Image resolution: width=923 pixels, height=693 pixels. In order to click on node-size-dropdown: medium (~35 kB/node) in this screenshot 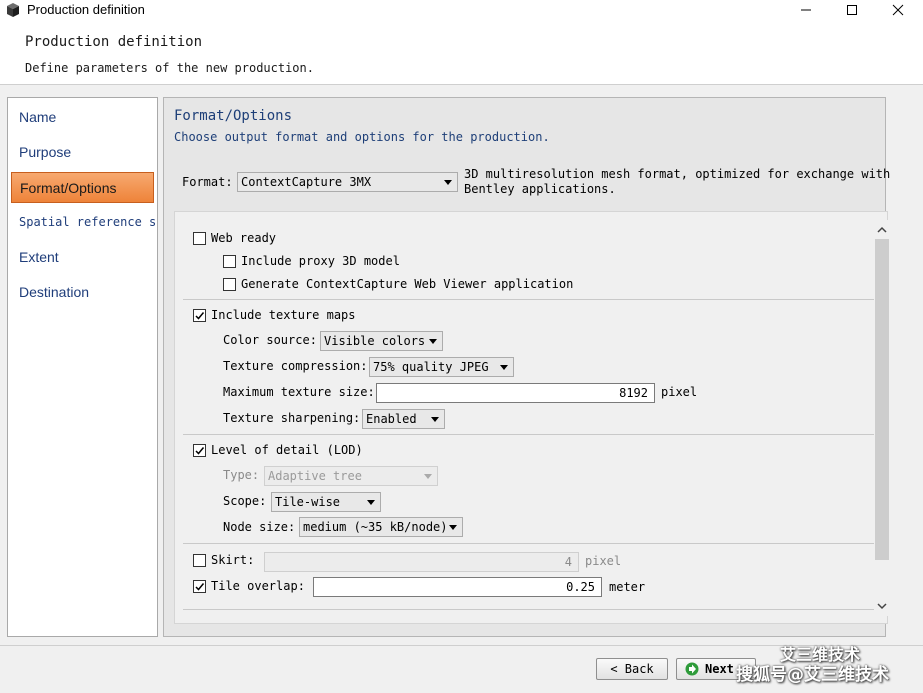, I will do `click(381, 527)`.